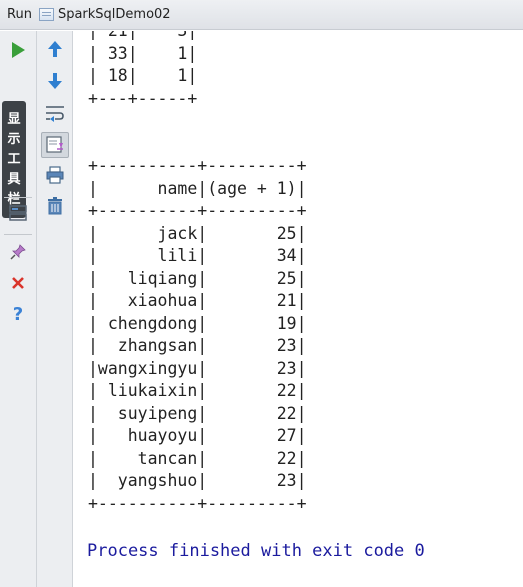  What do you see at coordinates (14, 119) in the screenshot?
I see `show-toolbar-tab-char: 显` at bounding box center [14, 119].